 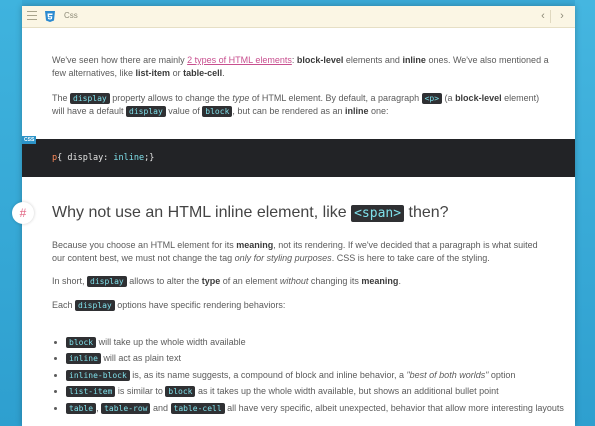 What do you see at coordinates (298, 156) in the screenshot?
I see `css-code-block: CSS p{ display: inline;}` at bounding box center [298, 156].